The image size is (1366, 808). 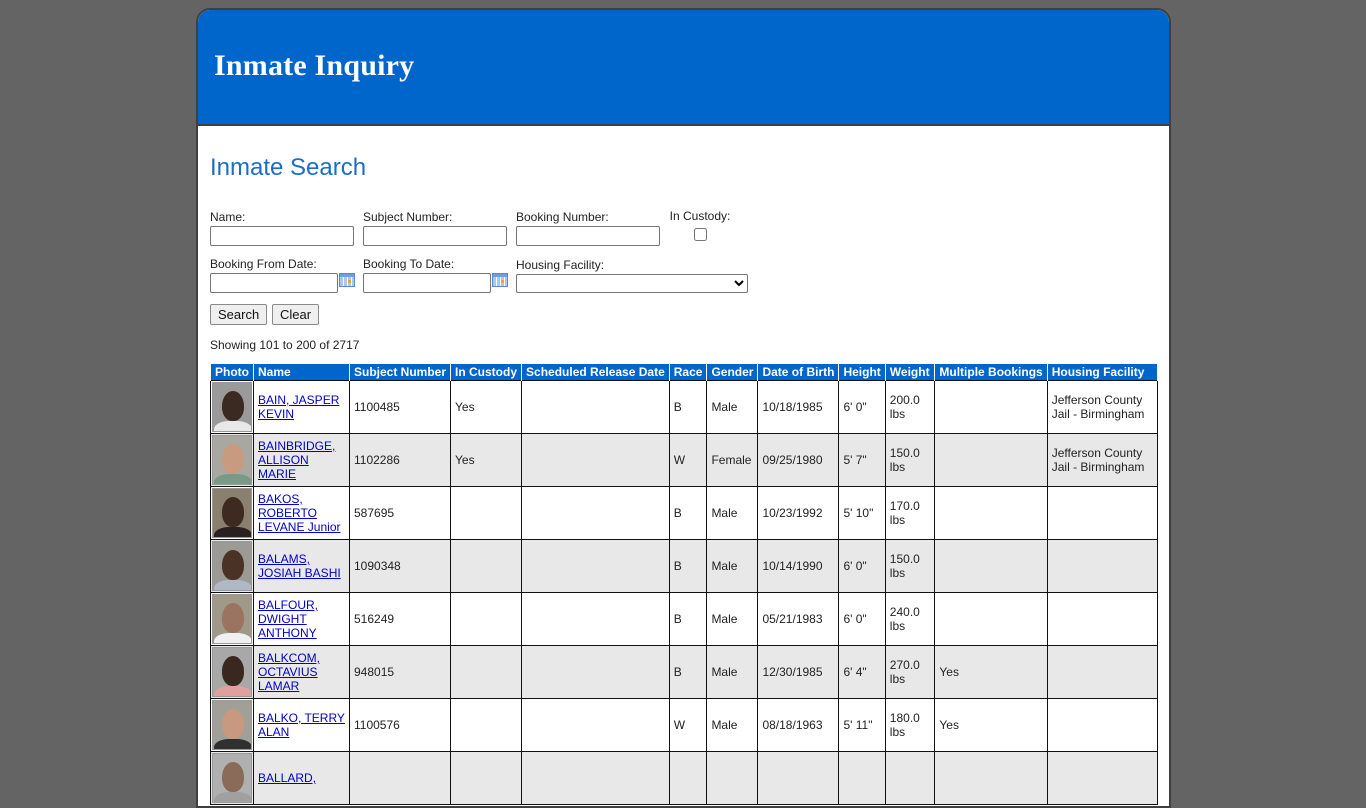 I want to click on header-banner: Inmate Inquiry, so click(x=683, y=68).